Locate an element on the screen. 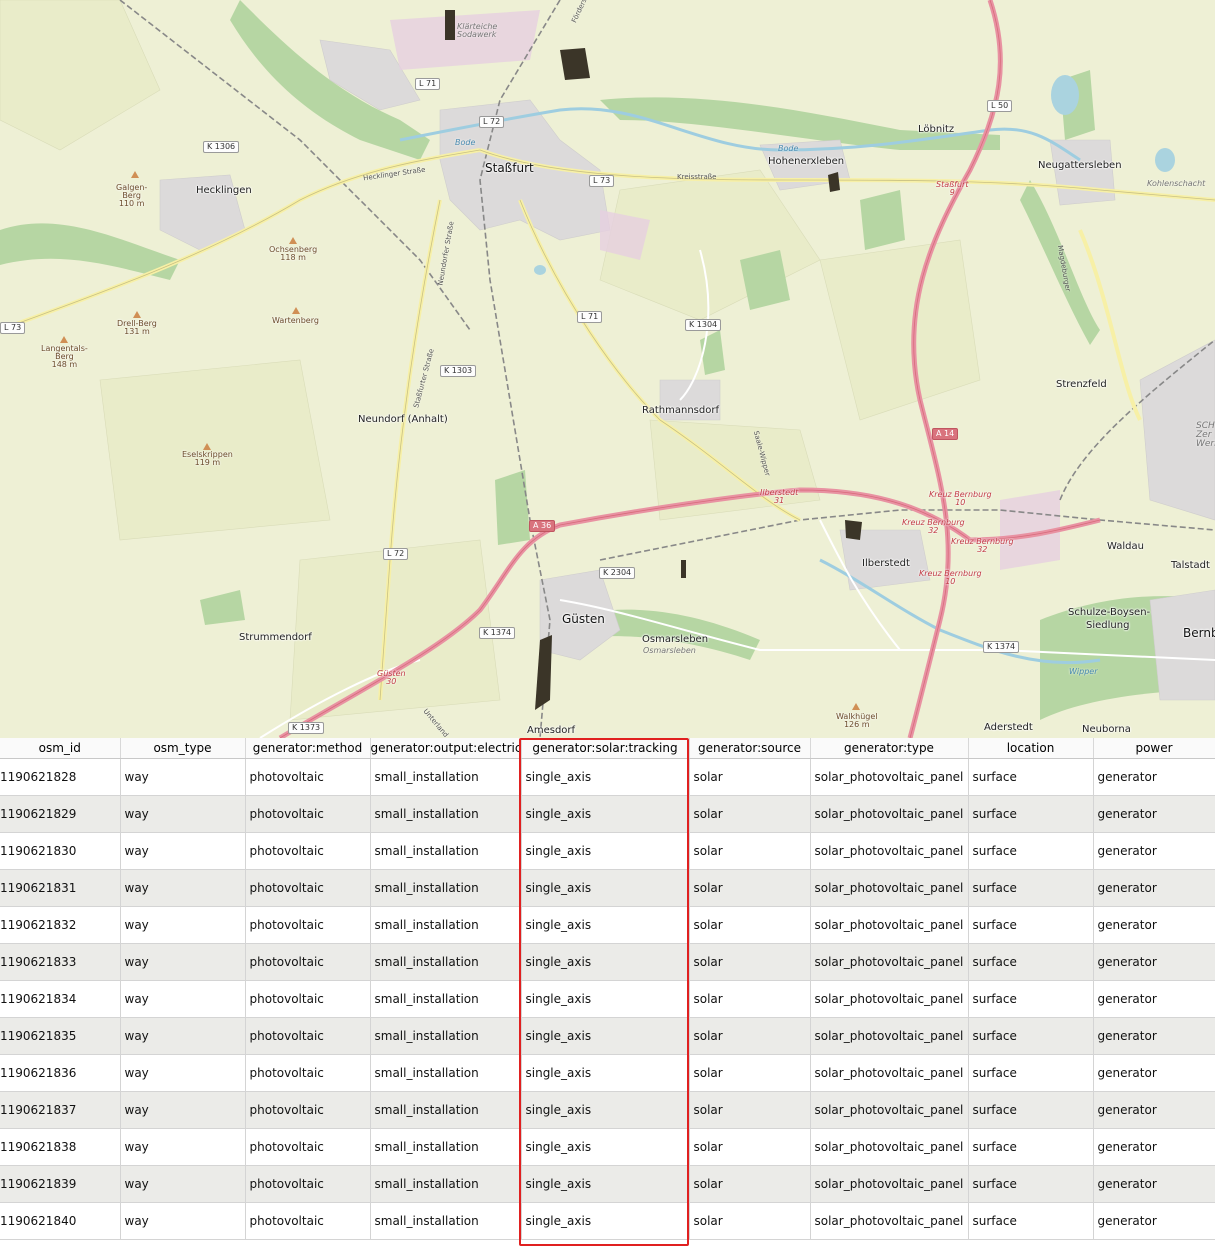 The width and height of the screenshot is (1215, 1249). map-label-ilberstedt: Ilberstedt is located at coordinates (886, 564).